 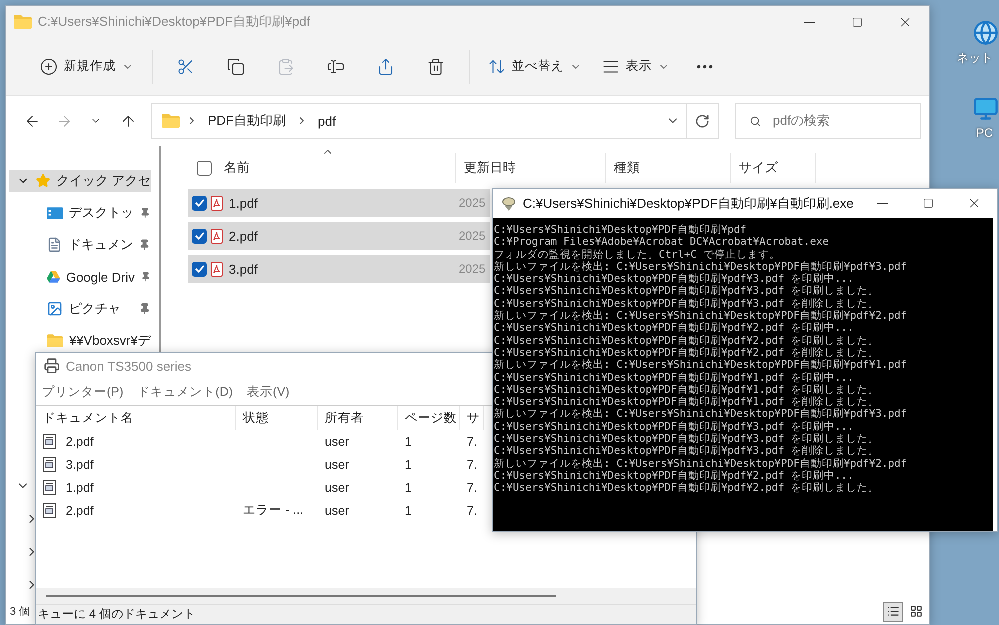 I want to click on list-icon, so click(x=893, y=611).